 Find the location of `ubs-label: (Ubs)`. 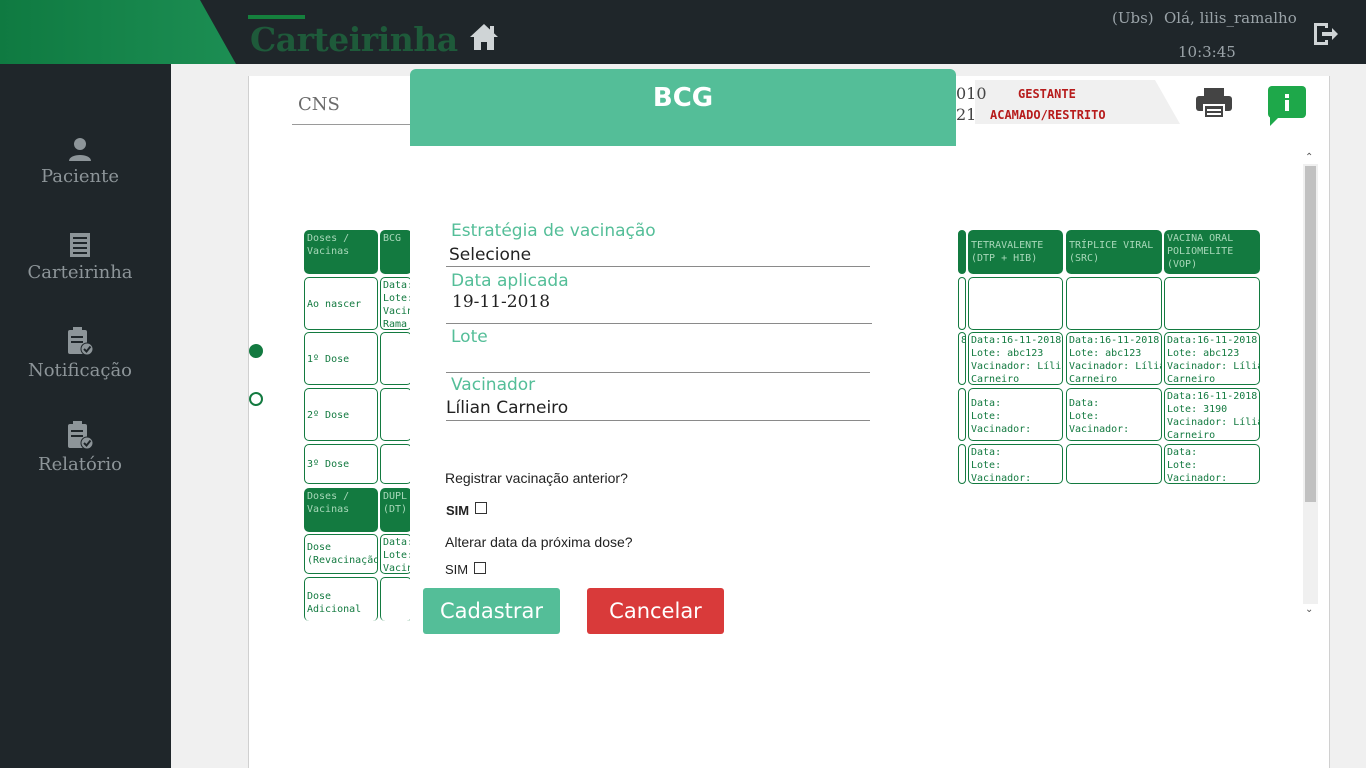

ubs-label: (Ubs) is located at coordinates (1133, 18).